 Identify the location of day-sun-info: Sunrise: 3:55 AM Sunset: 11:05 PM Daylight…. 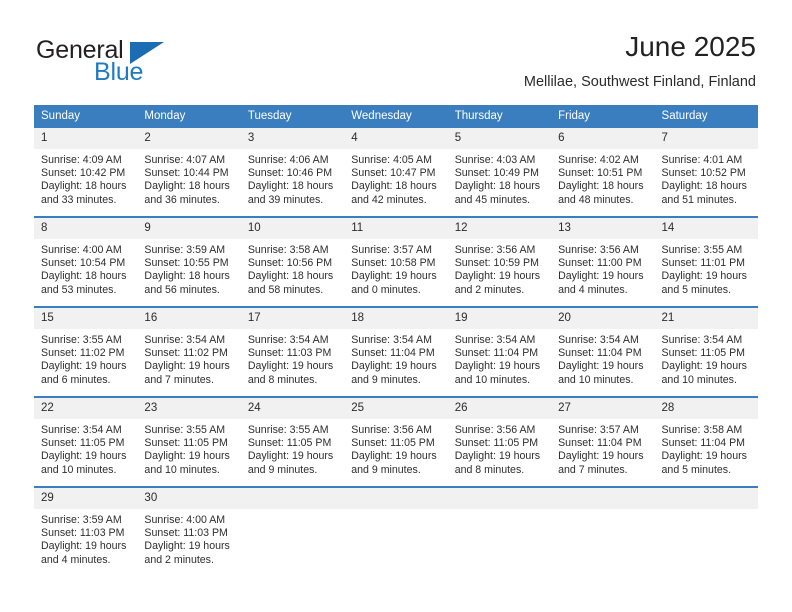
(188, 448).